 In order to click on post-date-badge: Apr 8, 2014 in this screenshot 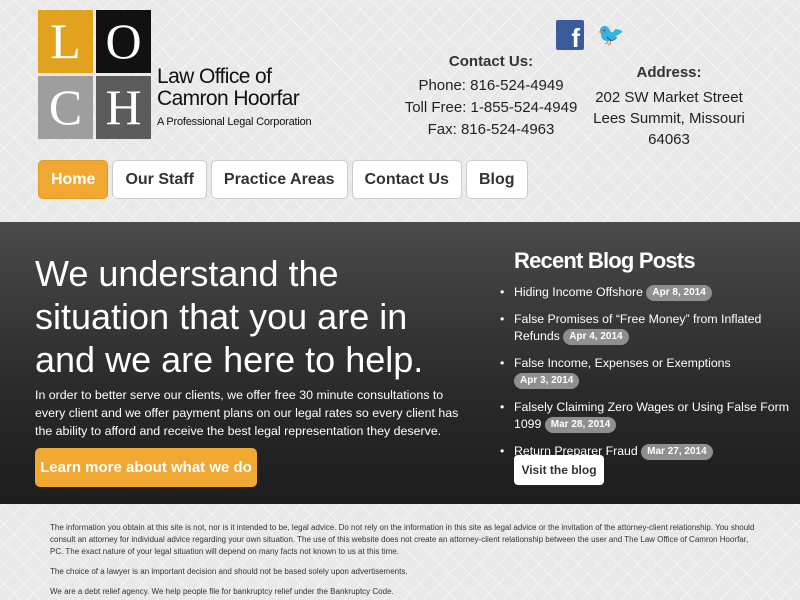, I will do `click(679, 292)`.